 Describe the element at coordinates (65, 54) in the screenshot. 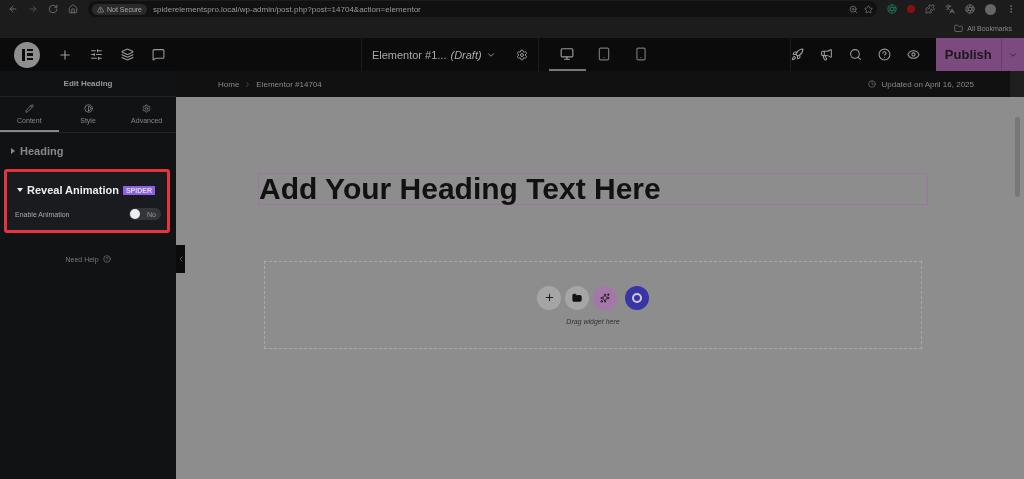

I see `add-icon` at that location.